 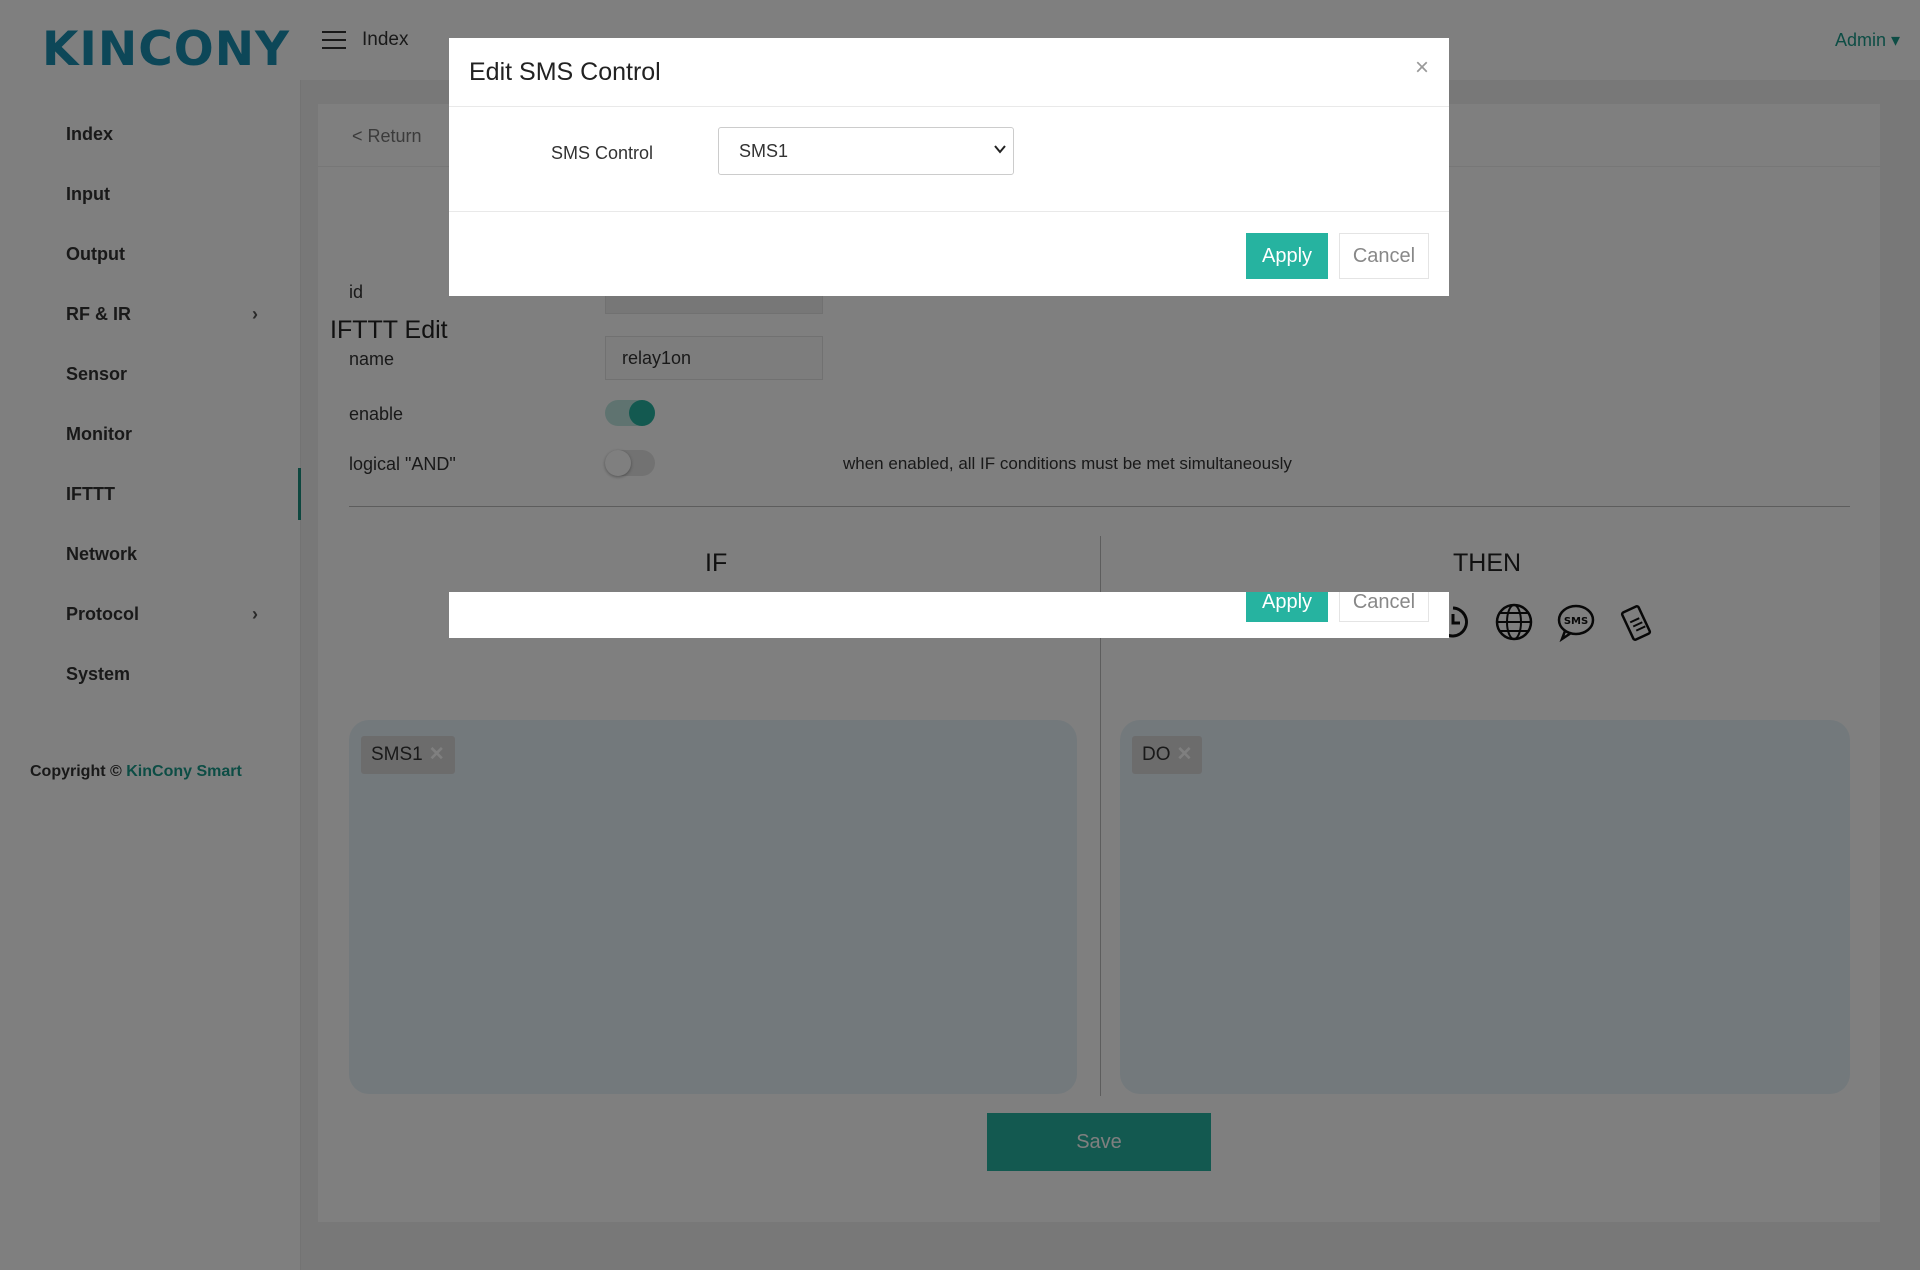 I want to click on ghost-cancel-button: Cancel, so click(x=1384, y=607).